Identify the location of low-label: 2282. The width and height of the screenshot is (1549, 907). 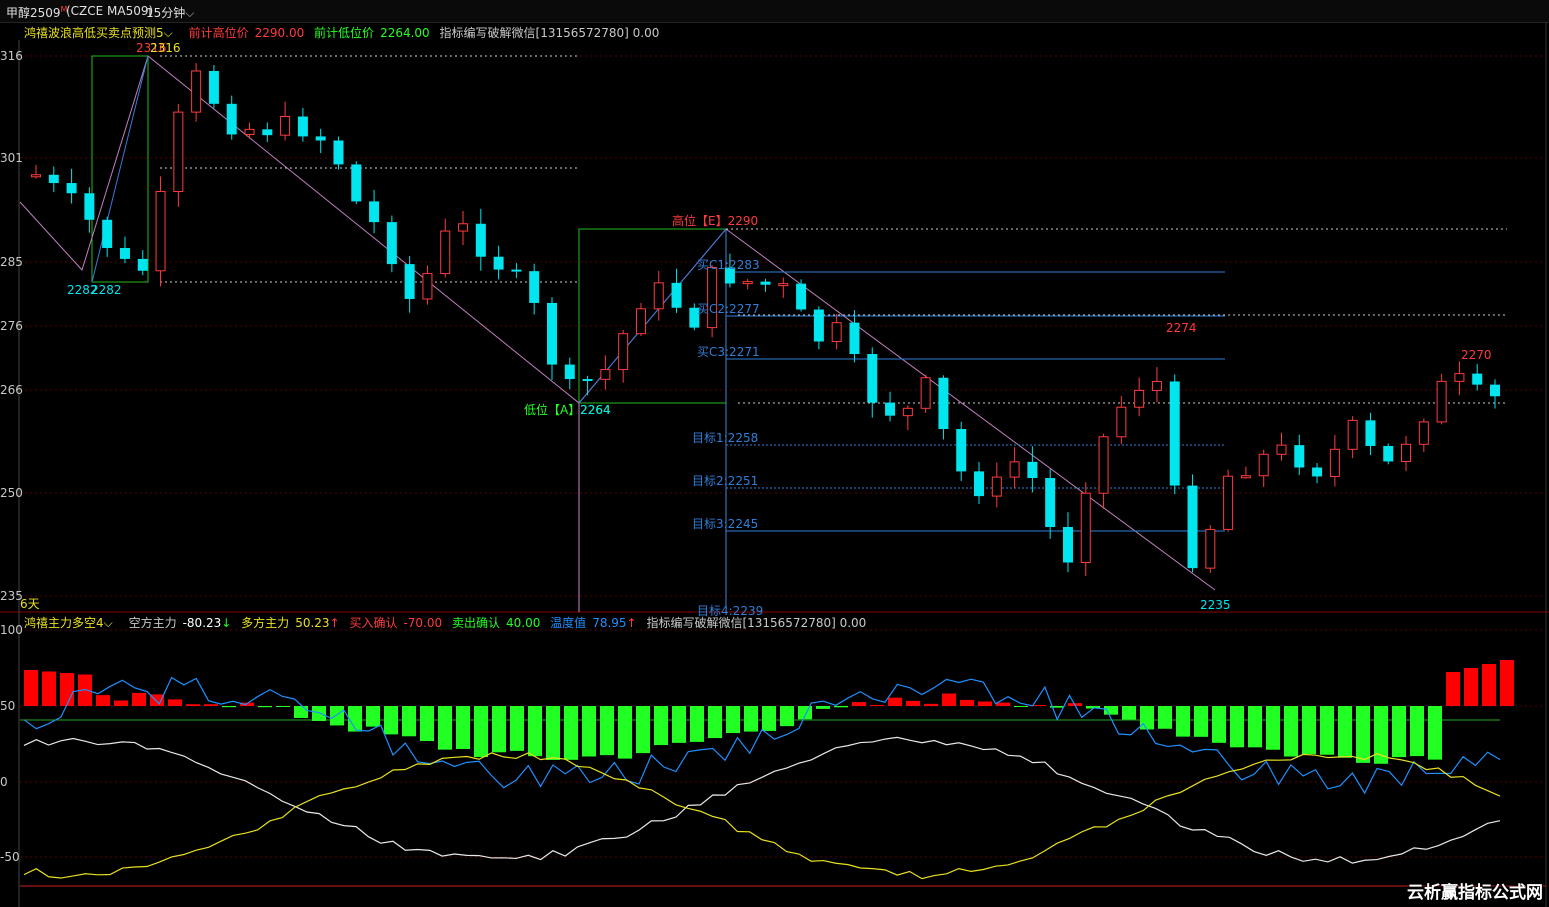
(106, 290).